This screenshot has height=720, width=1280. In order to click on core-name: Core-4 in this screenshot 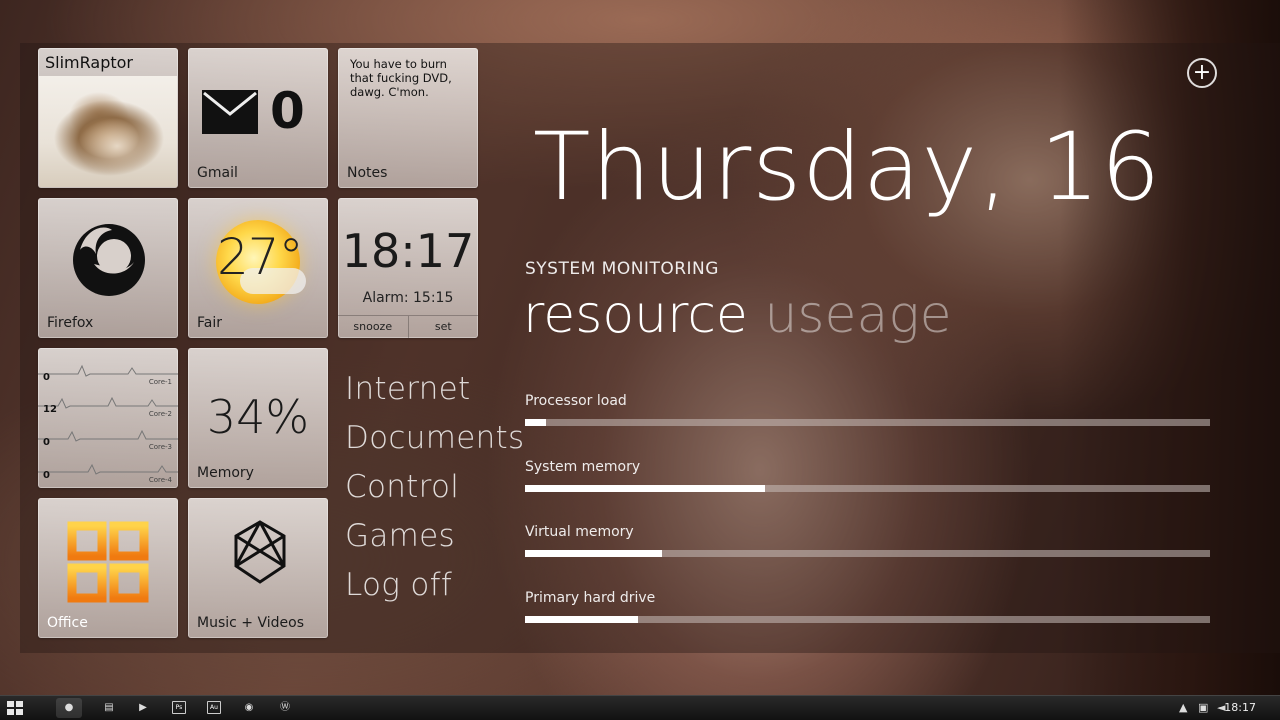, I will do `click(160, 480)`.